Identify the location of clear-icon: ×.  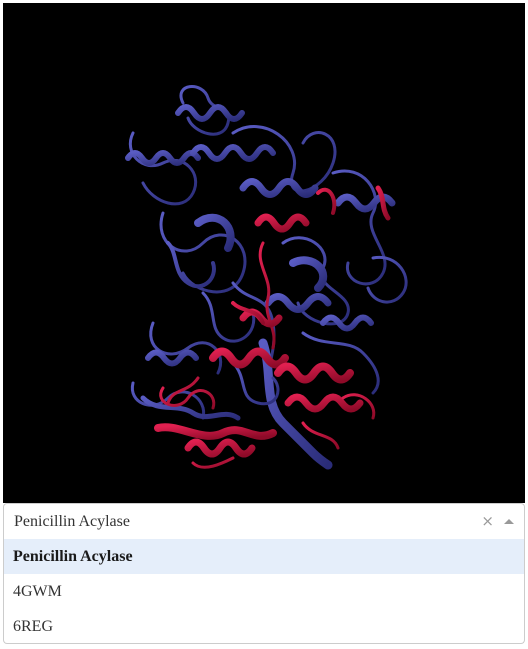
(487, 521).